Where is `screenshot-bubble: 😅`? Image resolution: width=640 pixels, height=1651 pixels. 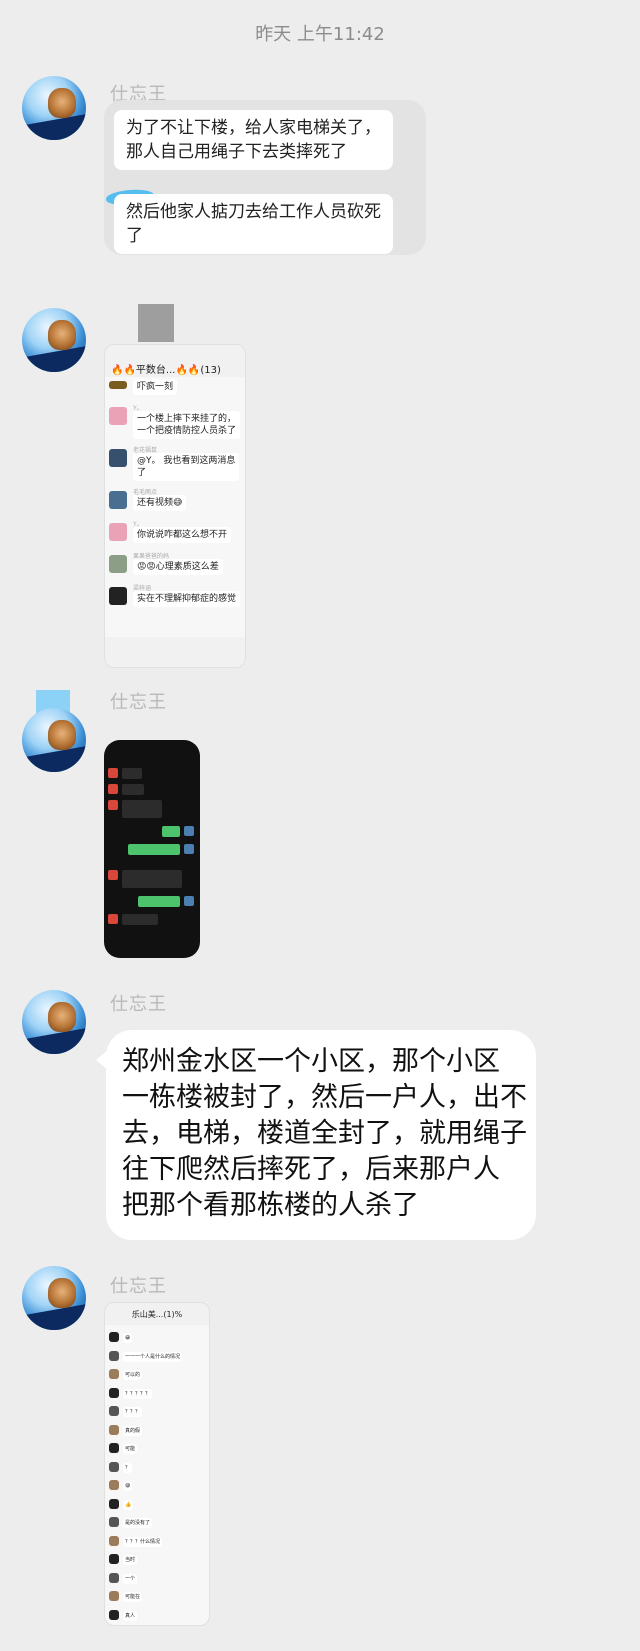 screenshot-bubble: 😅 is located at coordinates (128, 1486).